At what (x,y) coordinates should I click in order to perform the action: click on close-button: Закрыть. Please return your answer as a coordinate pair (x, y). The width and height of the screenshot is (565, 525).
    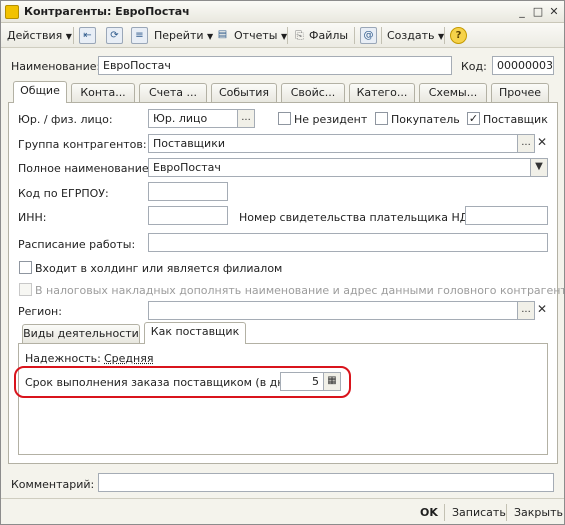
    Looking at the image, I should click on (538, 512).